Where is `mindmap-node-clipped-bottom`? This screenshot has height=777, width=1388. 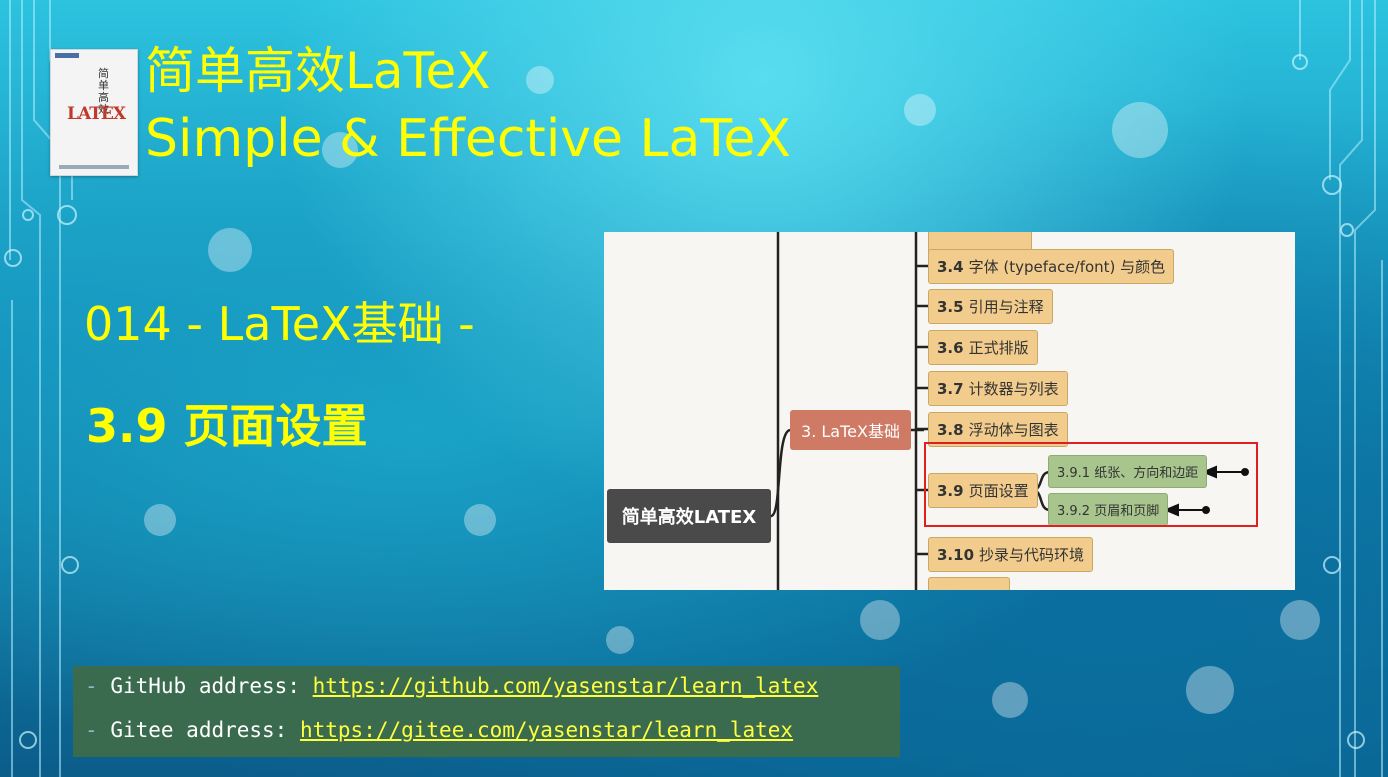 mindmap-node-clipped-bottom is located at coordinates (969, 583).